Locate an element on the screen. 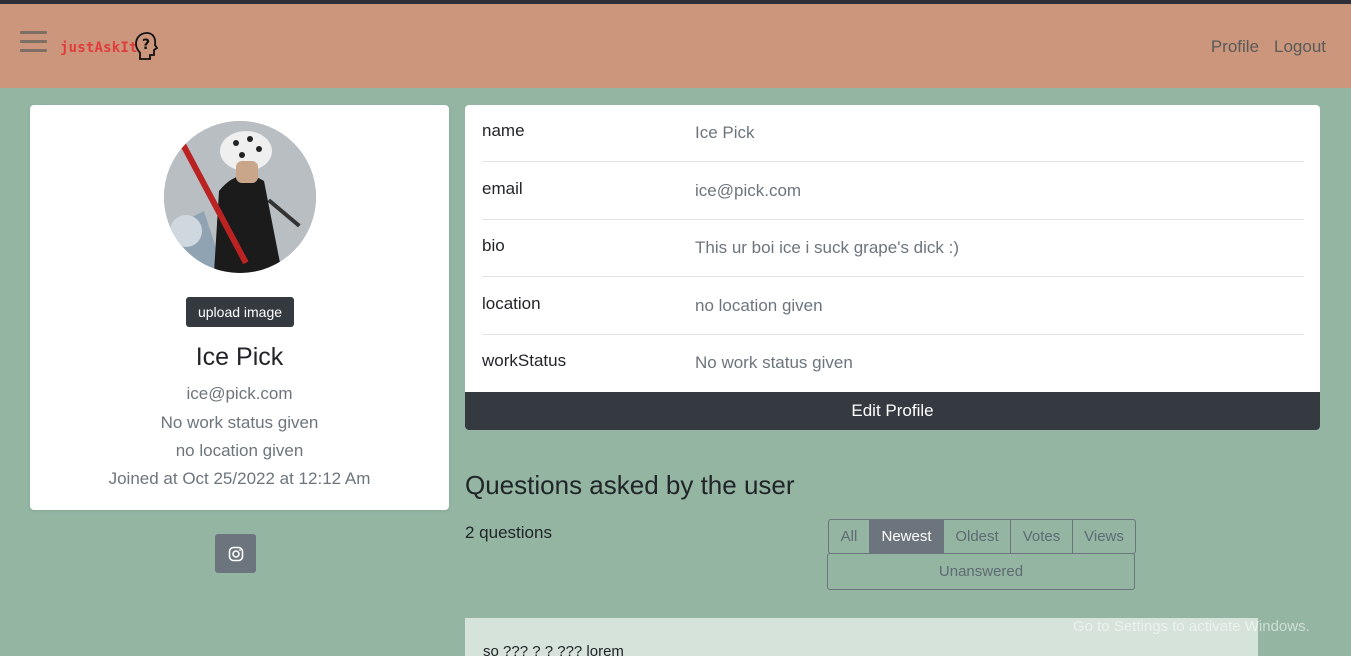 The height and width of the screenshot is (656, 1351). brand-logo-text: justAskIt is located at coordinates (99, 48).